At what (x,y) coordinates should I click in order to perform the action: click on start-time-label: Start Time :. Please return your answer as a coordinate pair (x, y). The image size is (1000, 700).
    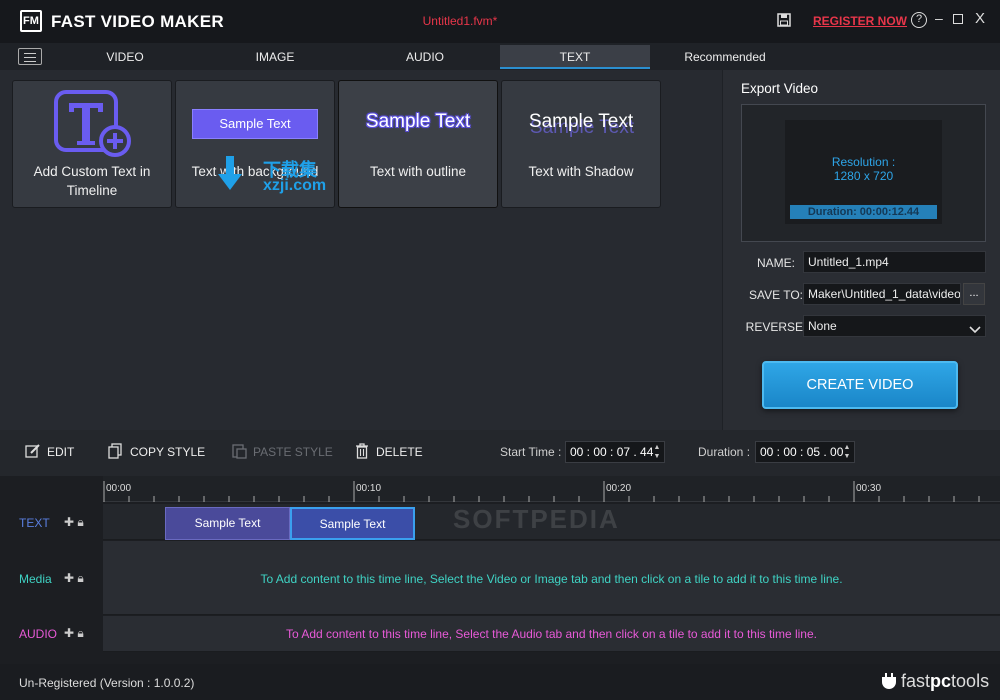
    Looking at the image, I should click on (531, 452).